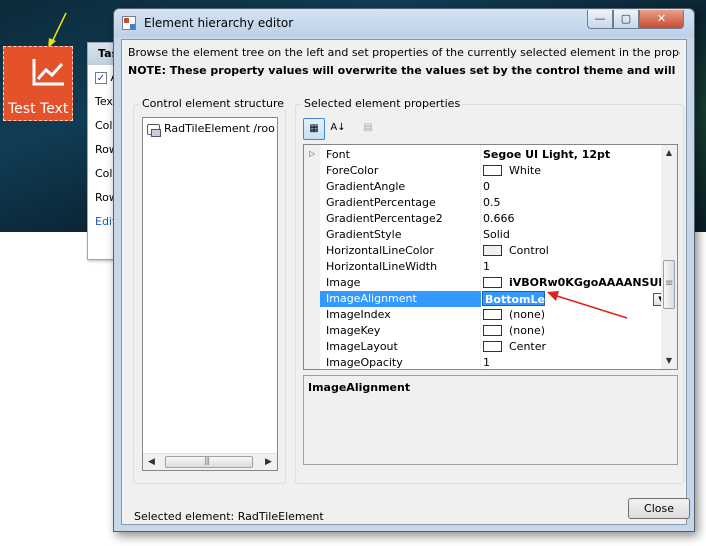 This screenshot has width=706, height=546. I want to click on scroll-right-icon: ▶, so click(268, 462).